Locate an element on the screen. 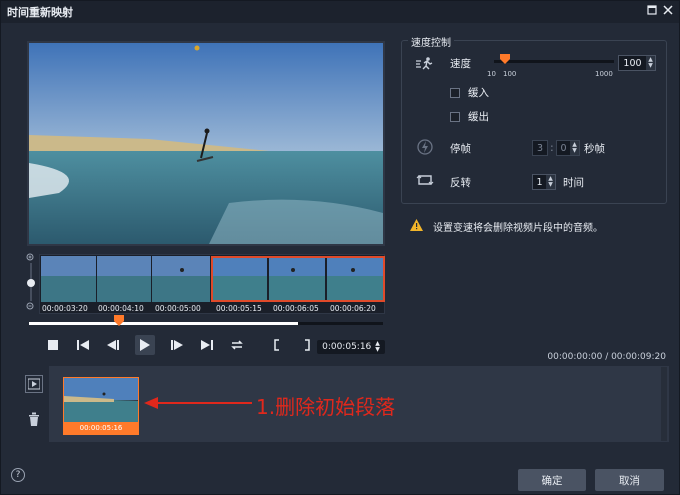  freeze-frames: 0 is located at coordinates (563, 148).